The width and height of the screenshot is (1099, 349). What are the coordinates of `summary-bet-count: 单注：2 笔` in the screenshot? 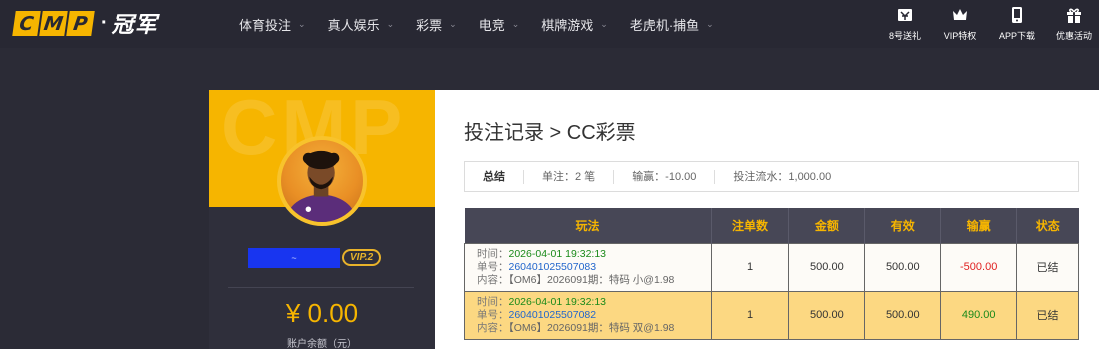 It's located at (569, 176).